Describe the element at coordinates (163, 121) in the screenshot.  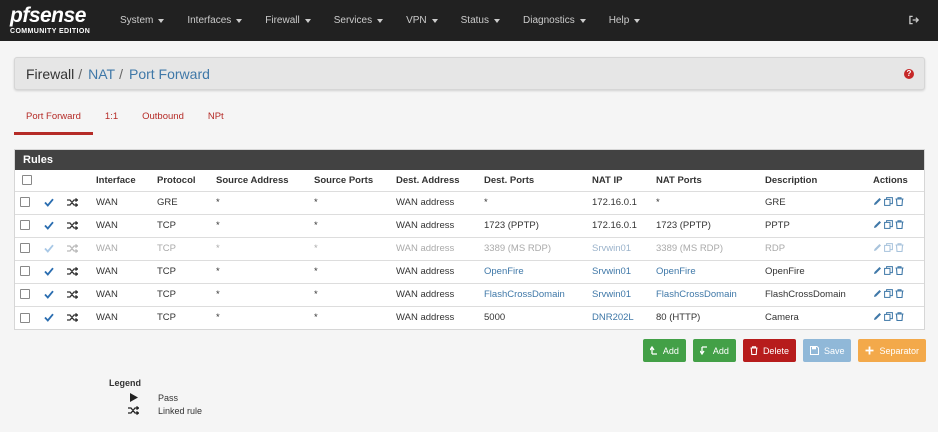
I see `tab-outbound: Outbound` at that location.